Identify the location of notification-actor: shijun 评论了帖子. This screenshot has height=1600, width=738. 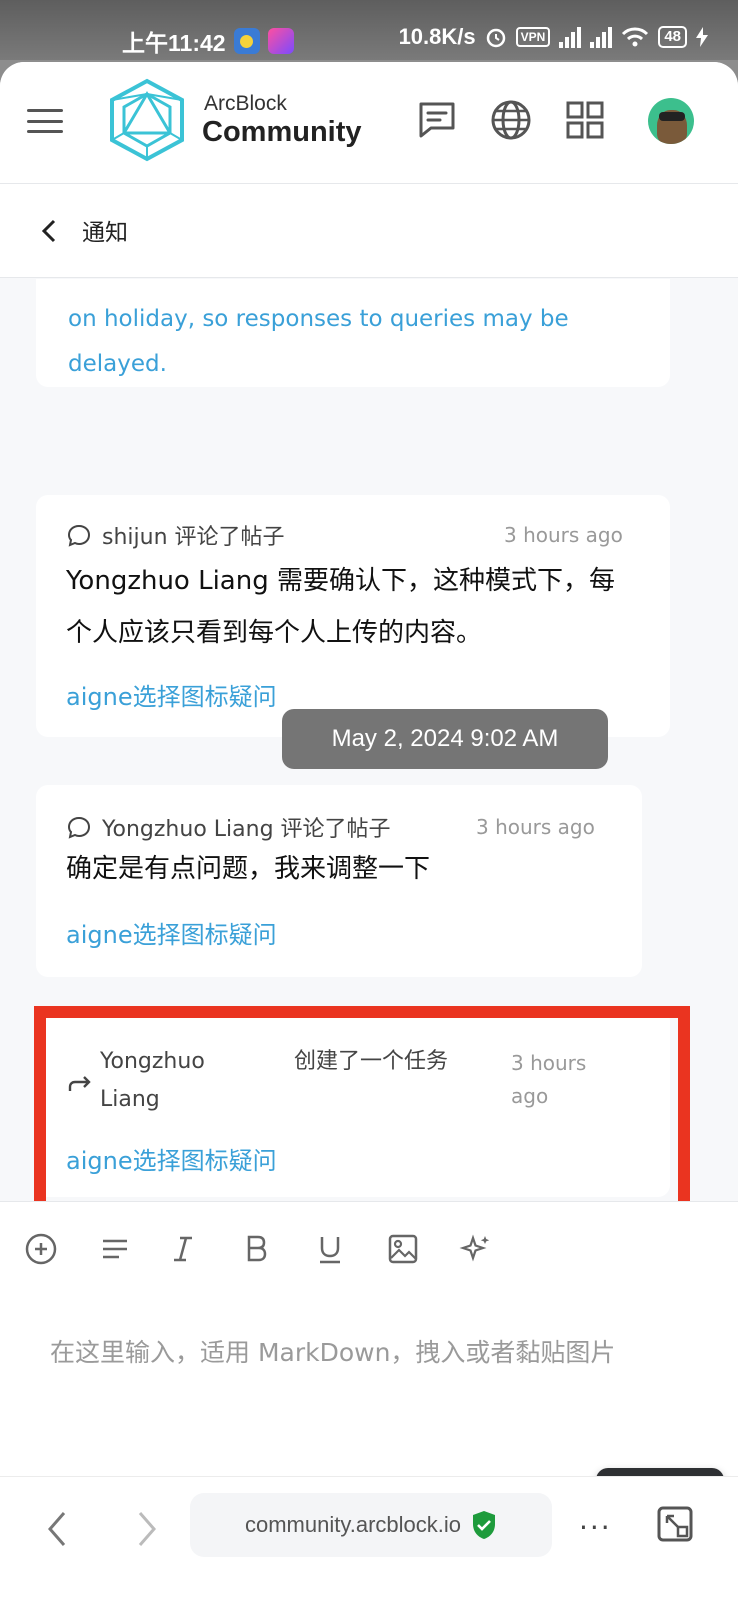
(193, 537).